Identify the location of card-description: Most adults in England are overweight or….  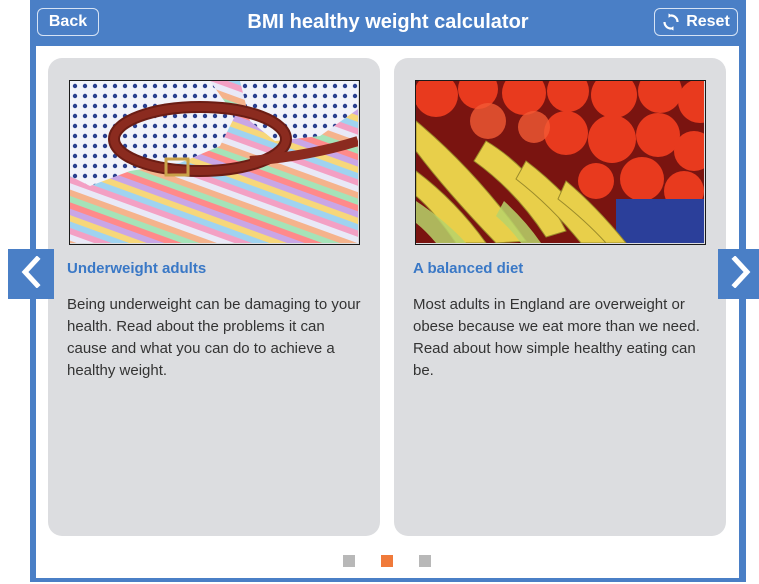
(556, 337).